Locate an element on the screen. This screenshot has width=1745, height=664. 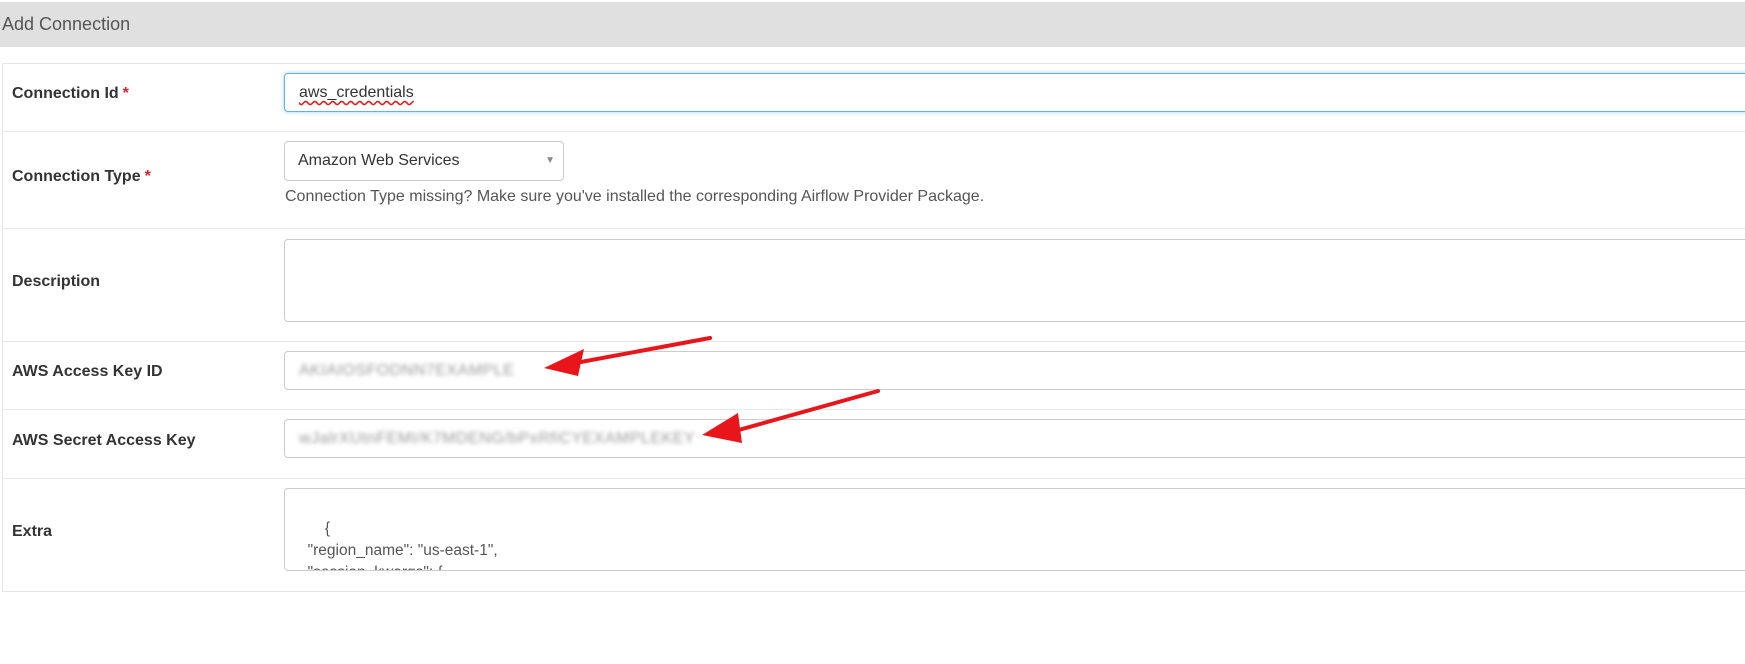
annotation-arrow-access-key is located at coordinates (628, 356).